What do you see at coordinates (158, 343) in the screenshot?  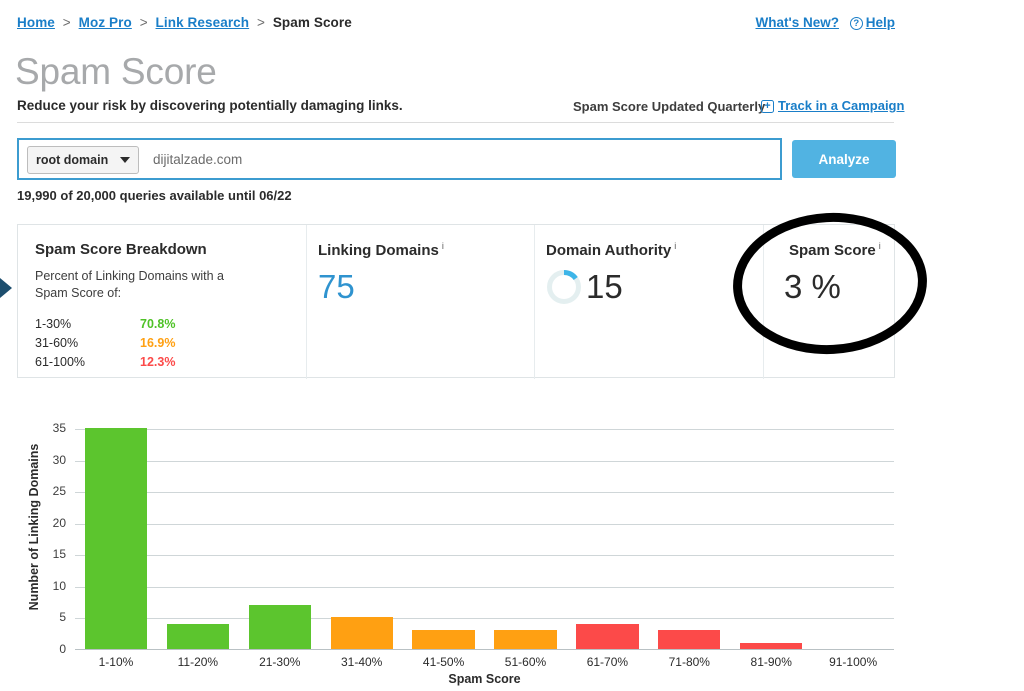 I see `breakdown-value: 16.9%` at bounding box center [158, 343].